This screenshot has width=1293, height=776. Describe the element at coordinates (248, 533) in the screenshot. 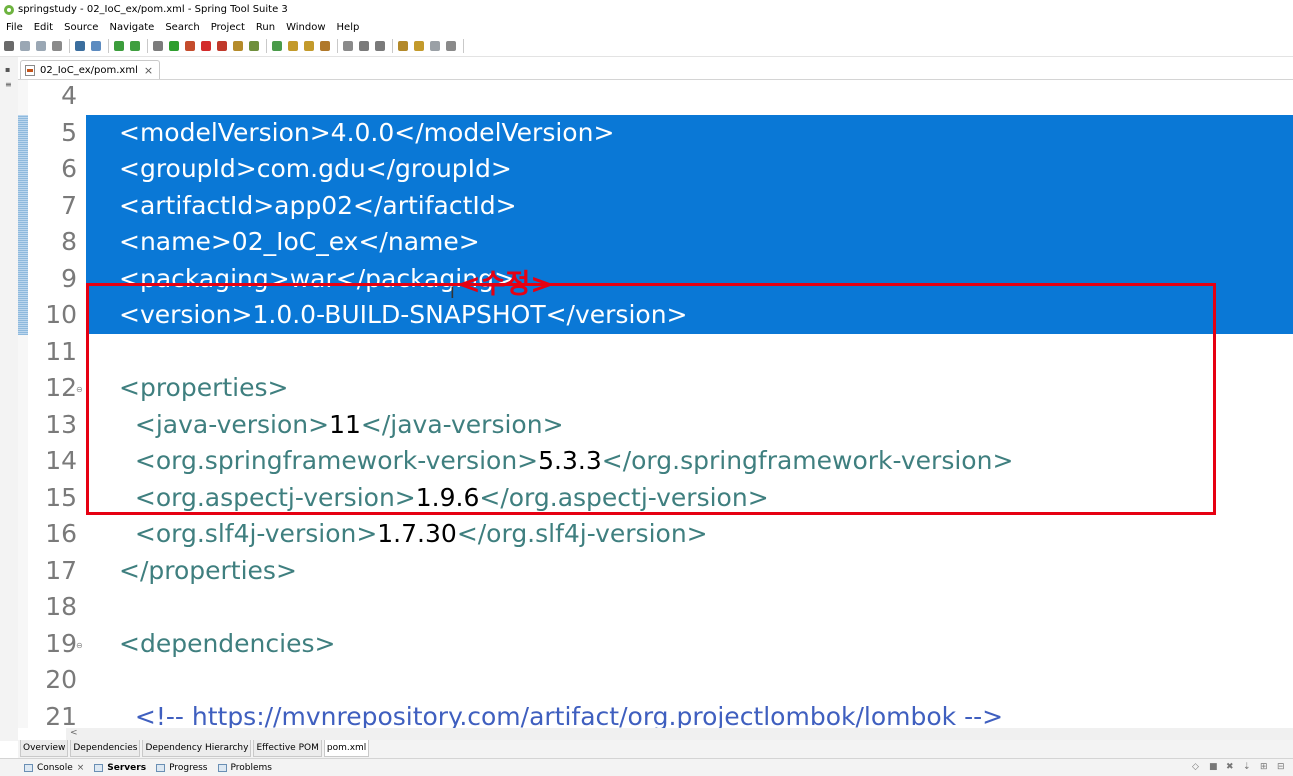

I see `xml-open-tag: <org.slf4j-version>` at that location.